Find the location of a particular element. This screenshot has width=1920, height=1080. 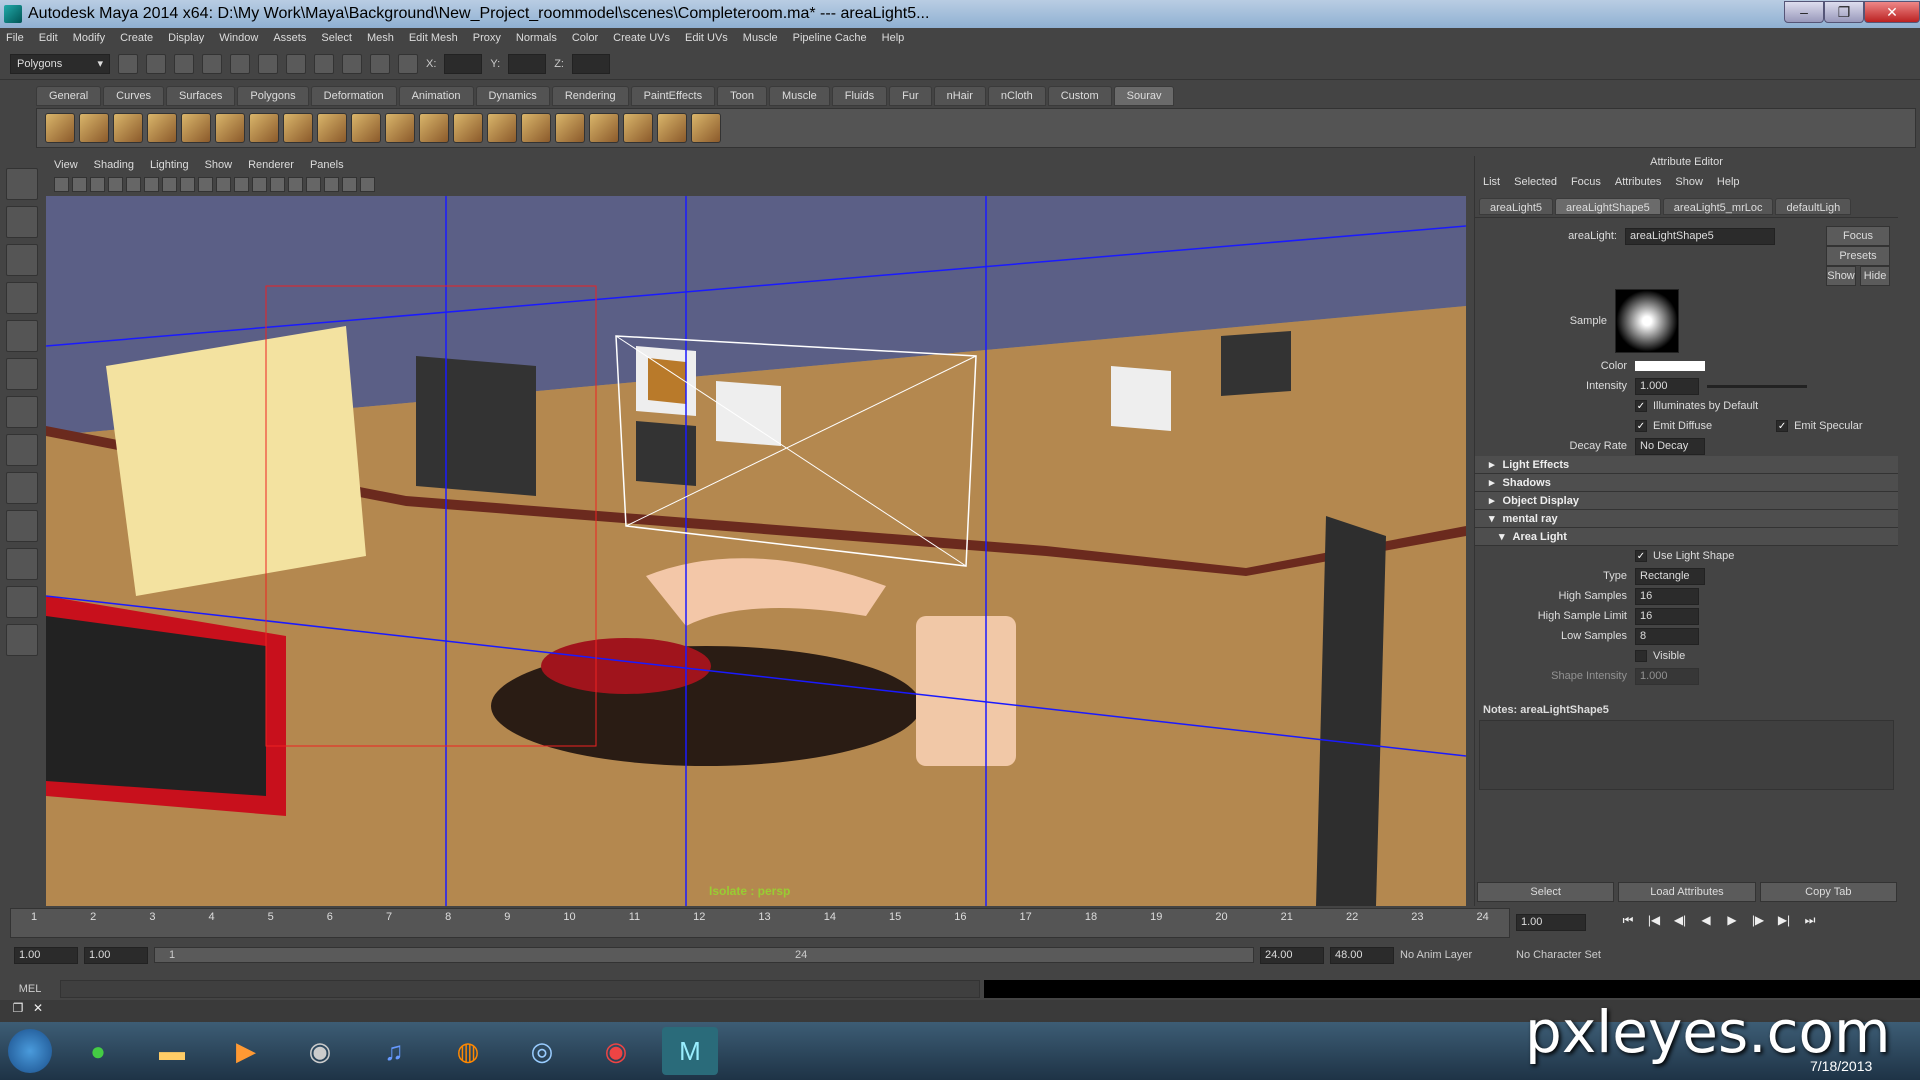

layout-graph-icon is located at coordinates (22, 564).